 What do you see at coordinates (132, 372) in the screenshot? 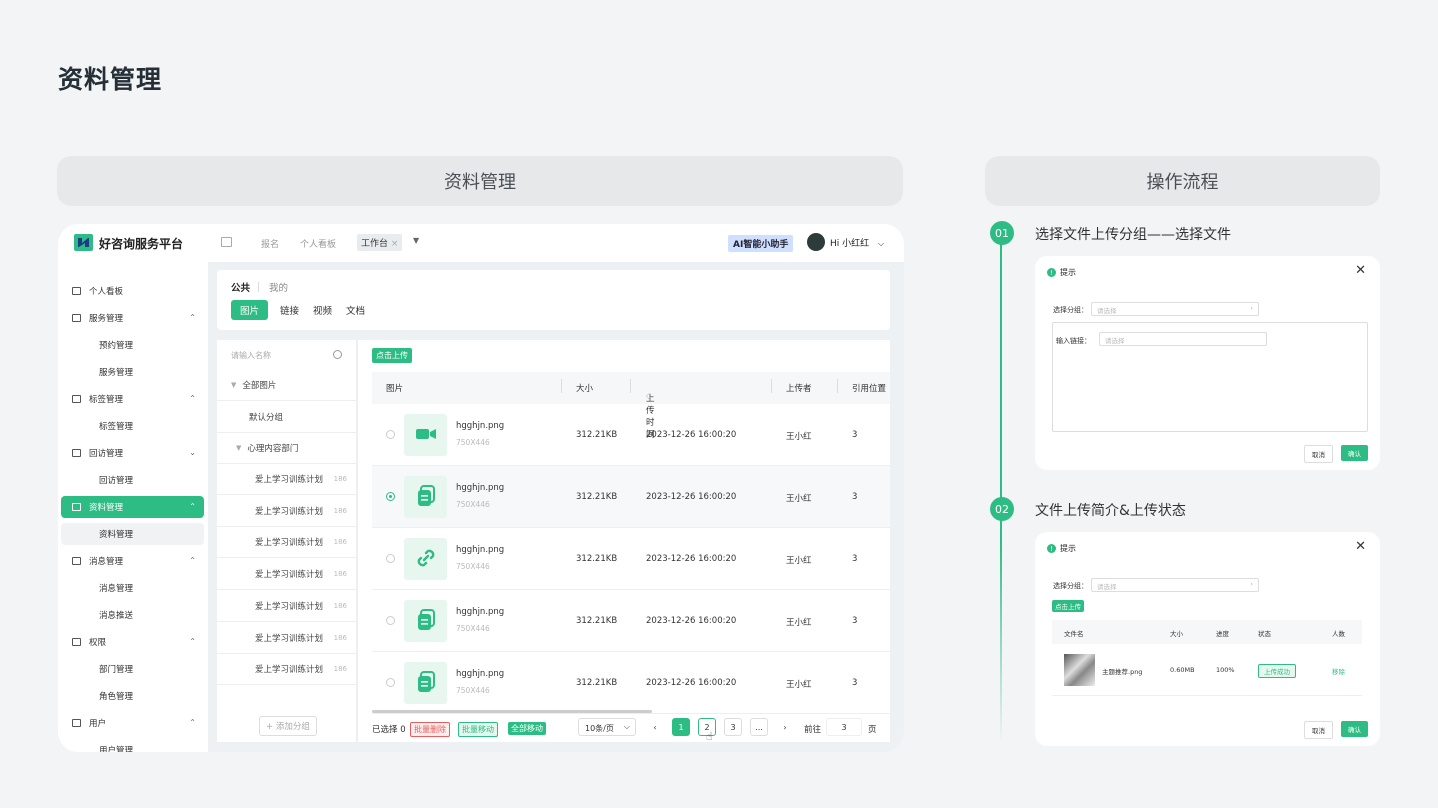
I see `sidebar-subitem: 服务管理` at bounding box center [132, 372].